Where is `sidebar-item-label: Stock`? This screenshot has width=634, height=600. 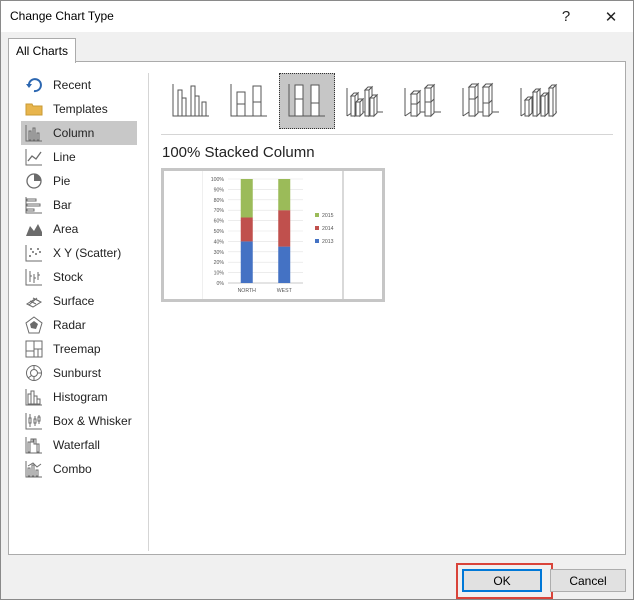
sidebar-item-label: Stock is located at coordinates (68, 277).